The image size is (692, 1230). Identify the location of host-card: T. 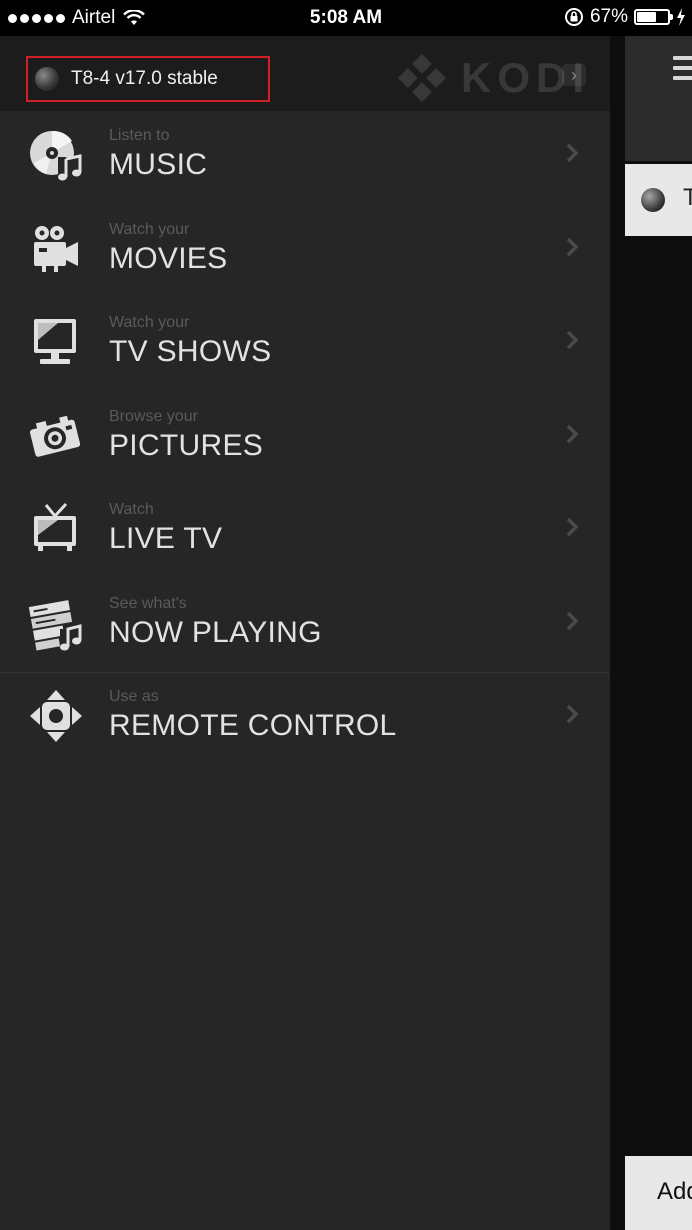
(658, 200).